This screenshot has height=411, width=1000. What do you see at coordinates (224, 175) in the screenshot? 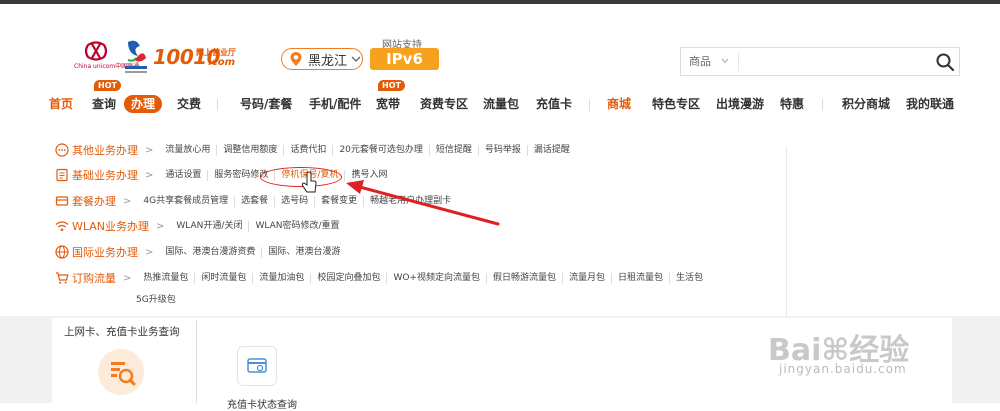
I see `dropdown-row-basic: 基础业务办理 > 通话设置 服务密码修改 停机保号/复机 携号入网` at bounding box center [224, 175].